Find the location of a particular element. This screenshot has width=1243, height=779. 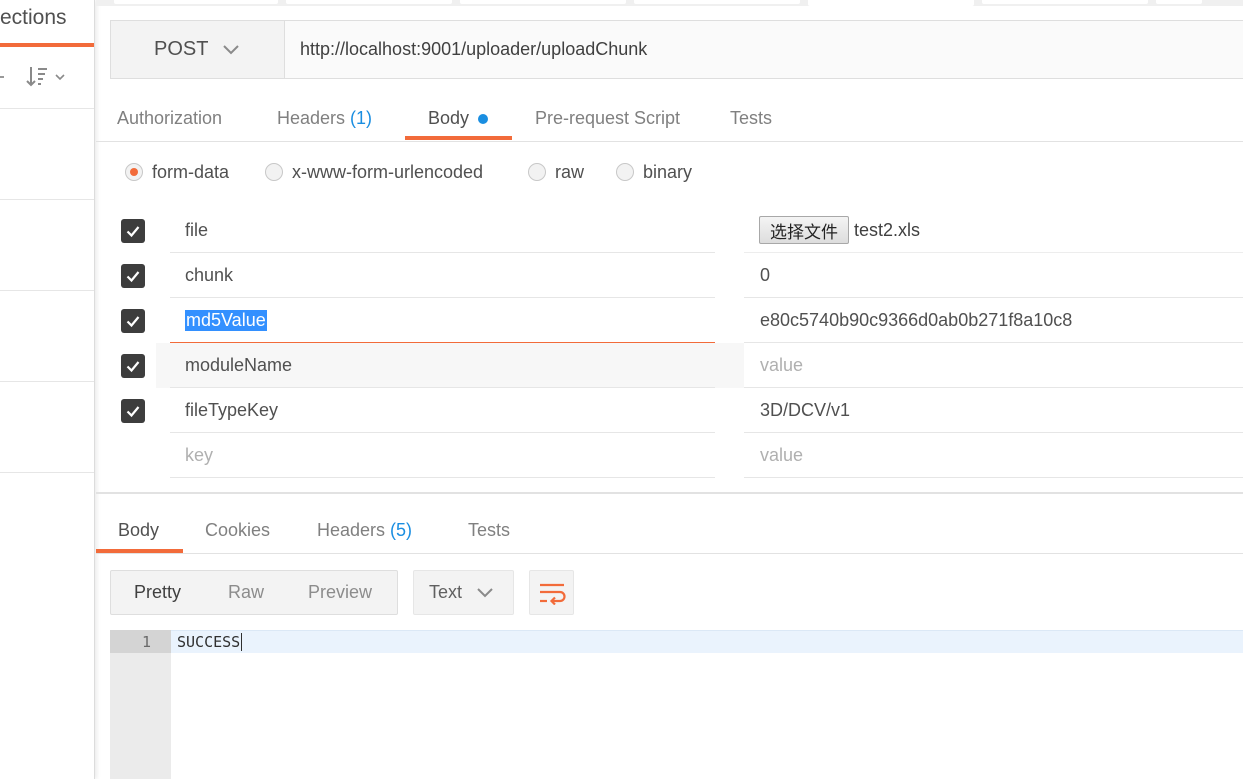

radio-binary: binary is located at coordinates (654, 172).